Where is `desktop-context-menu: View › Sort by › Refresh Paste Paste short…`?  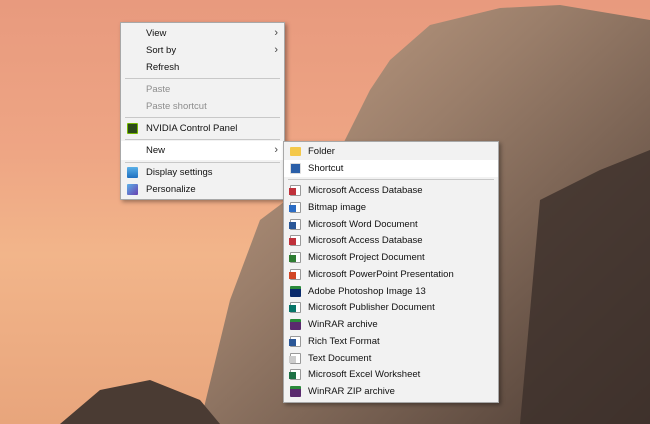 desktop-context-menu: View › Sort by › Refresh Paste Paste short… is located at coordinates (202, 111).